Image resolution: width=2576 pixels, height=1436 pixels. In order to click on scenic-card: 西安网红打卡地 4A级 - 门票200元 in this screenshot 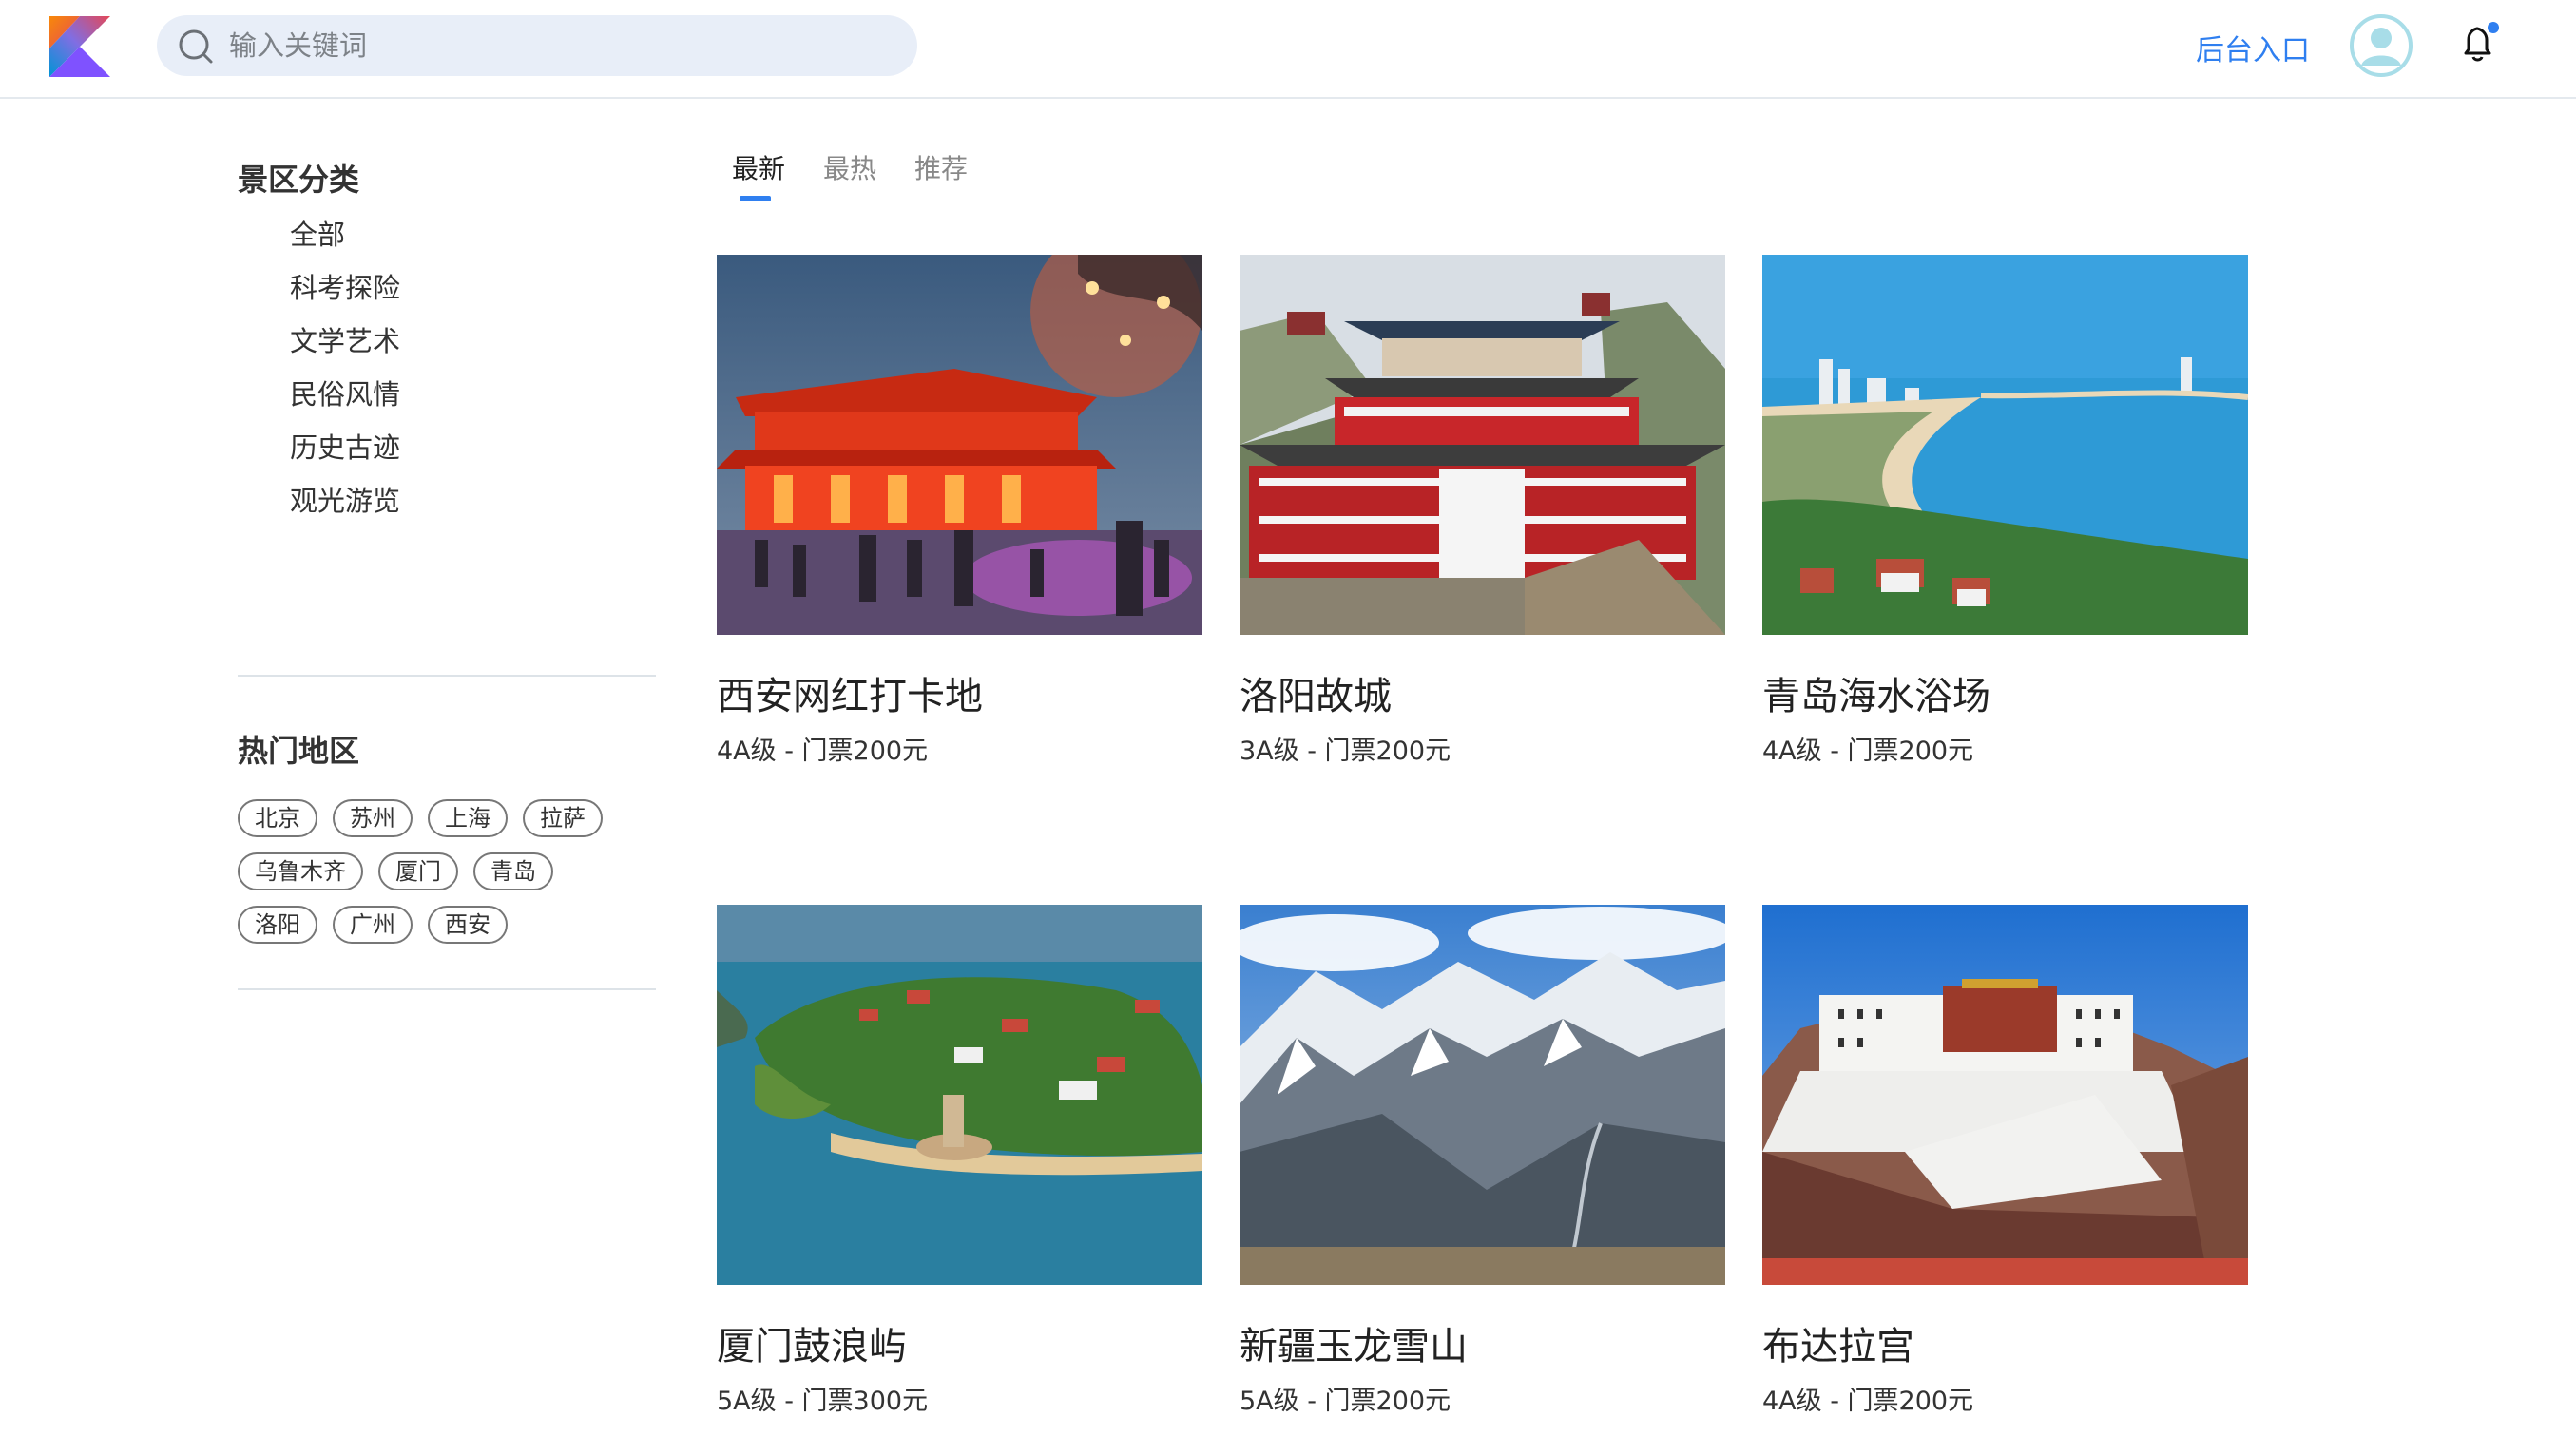, I will do `click(959, 510)`.